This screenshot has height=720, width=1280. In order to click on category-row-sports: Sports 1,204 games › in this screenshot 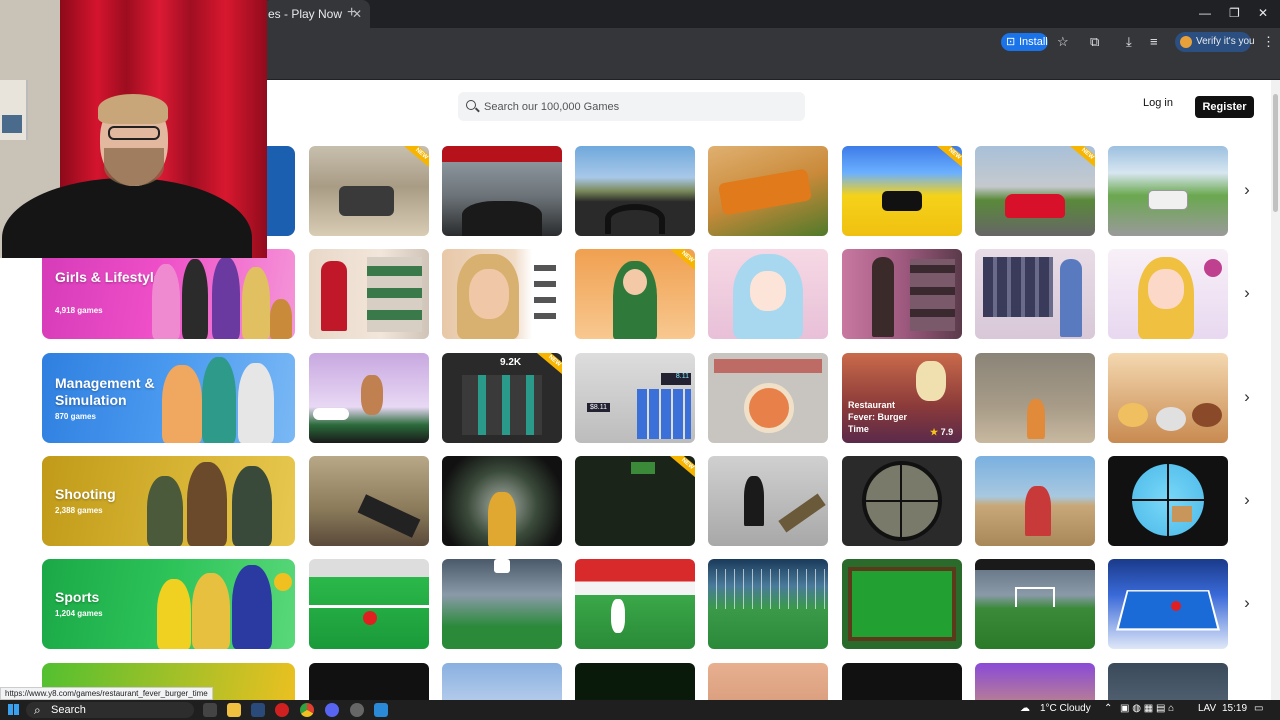, I will do `click(635, 604)`.